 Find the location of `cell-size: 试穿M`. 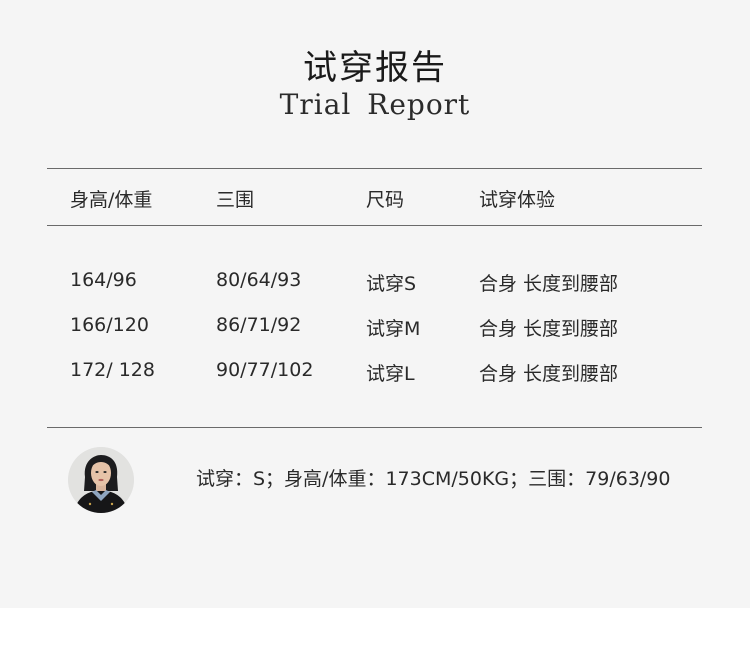

cell-size: 试穿M is located at coordinates (393, 329).